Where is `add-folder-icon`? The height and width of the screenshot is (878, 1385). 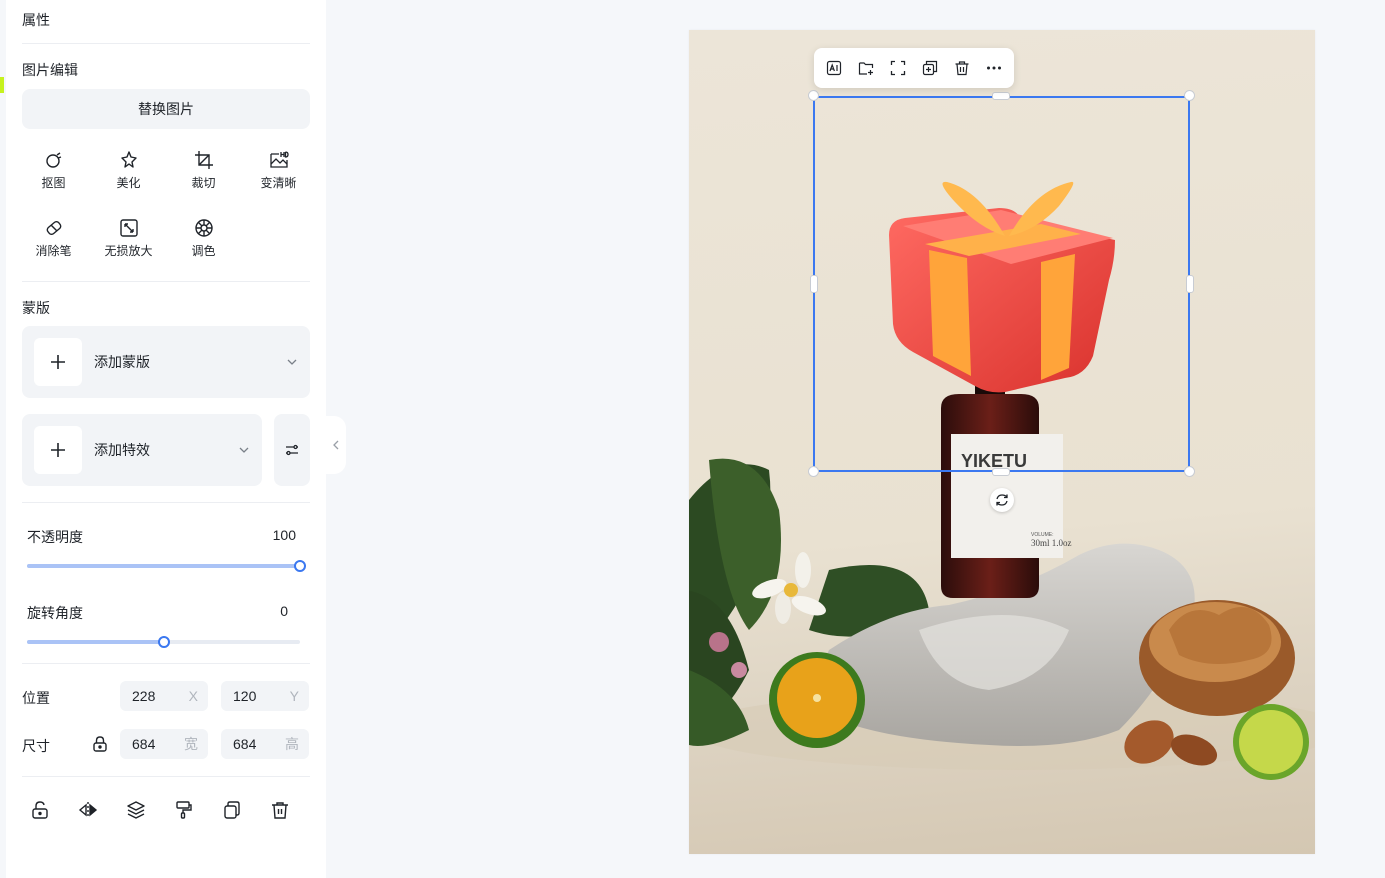 add-folder-icon is located at coordinates (866, 68).